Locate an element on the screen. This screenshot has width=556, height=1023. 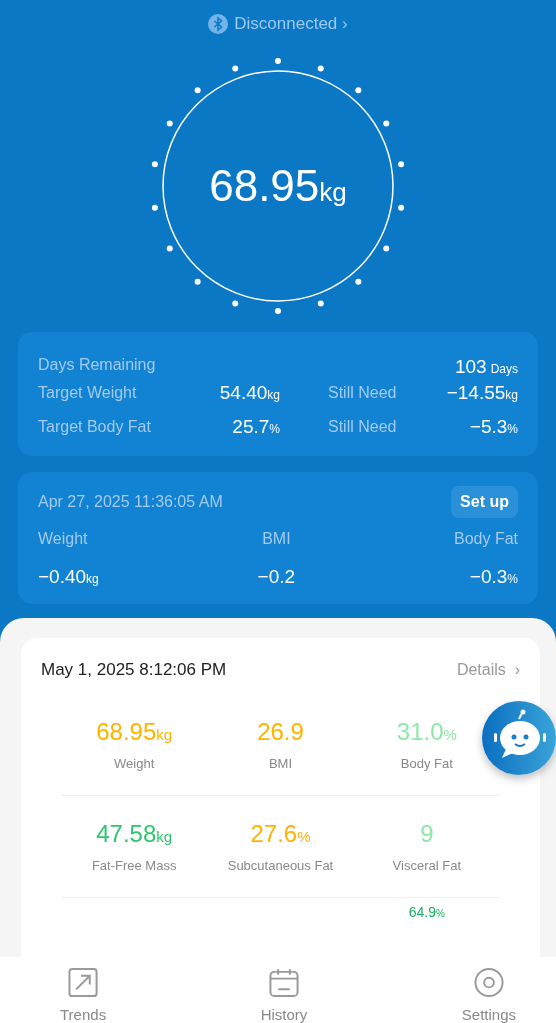
change-label: Body Fat is located at coordinates (485, 539).